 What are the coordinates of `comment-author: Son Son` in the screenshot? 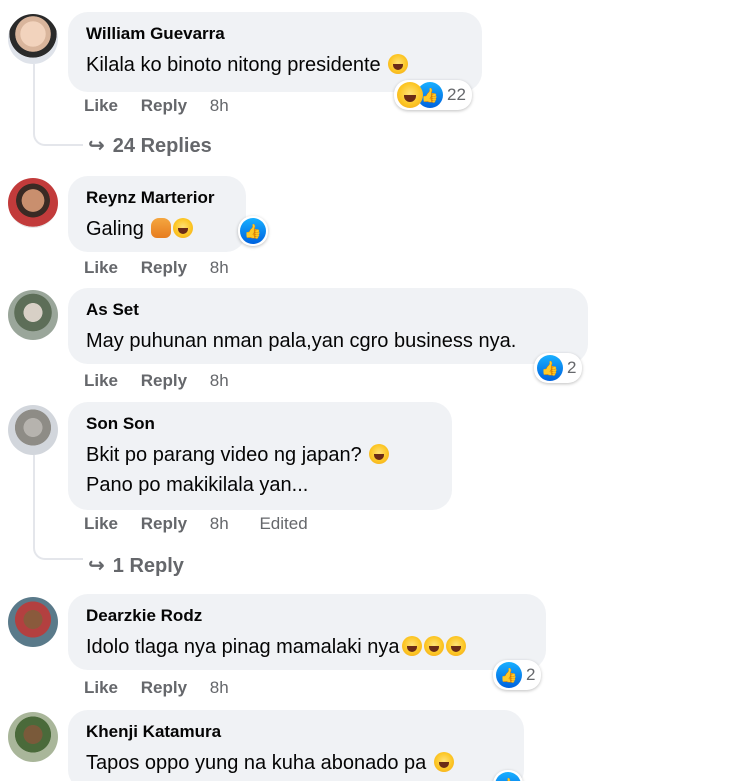 It's located at (260, 424).